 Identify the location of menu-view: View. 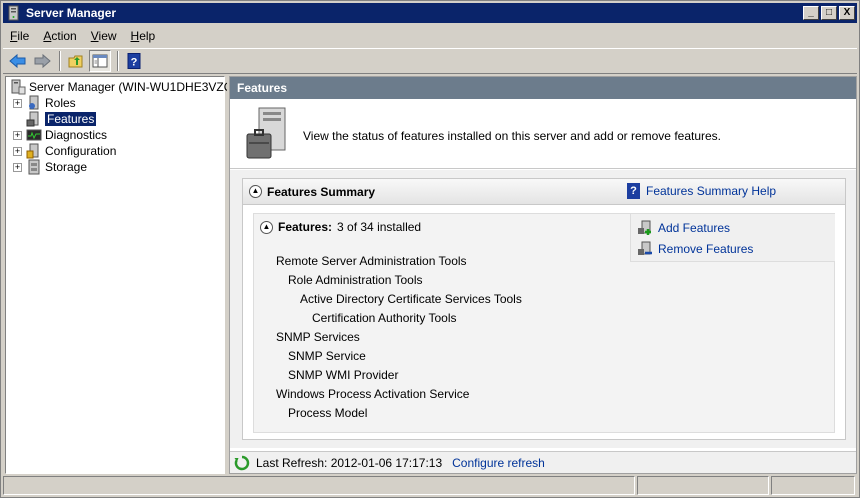
(104, 36).